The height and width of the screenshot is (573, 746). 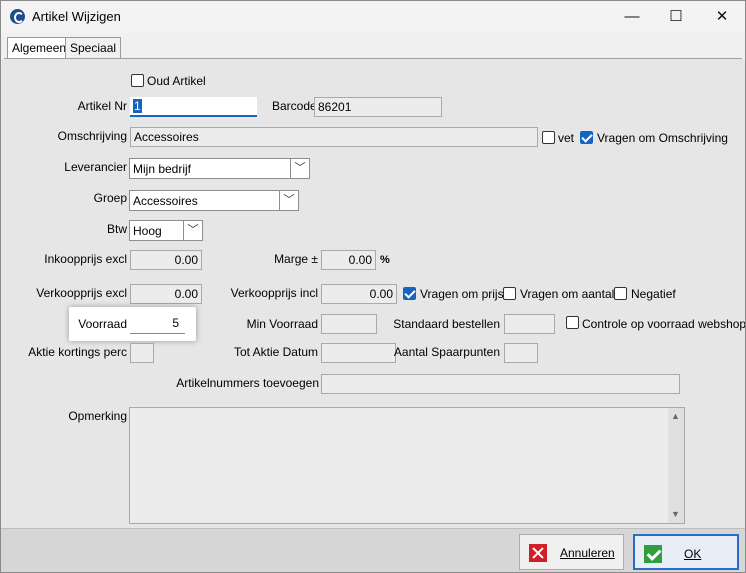 What do you see at coordinates (446, 352) in the screenshot?
I see `aantal-spaarpunten-label: Aantal Spaarpunten` at bounding box center [446, 352].